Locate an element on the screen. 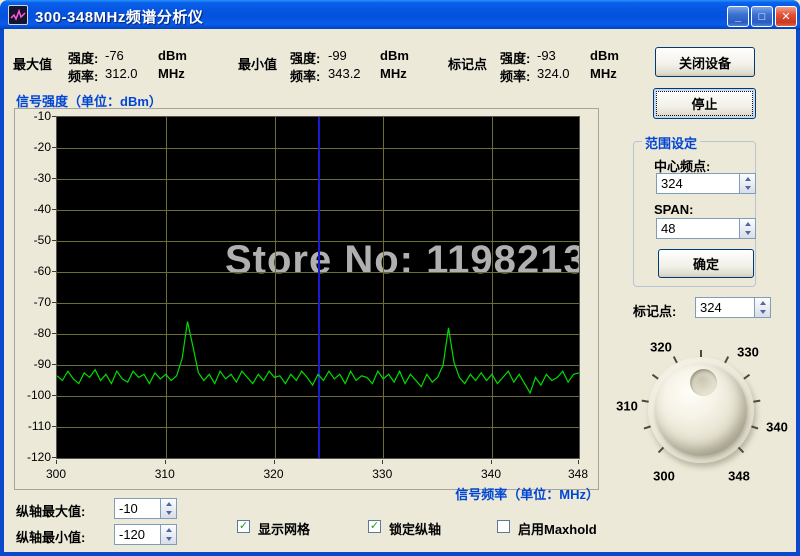 This screenshot has width=800, height=556. window-title: 300-348MHz频谱分析仪 is located at coordinates (119, 17).